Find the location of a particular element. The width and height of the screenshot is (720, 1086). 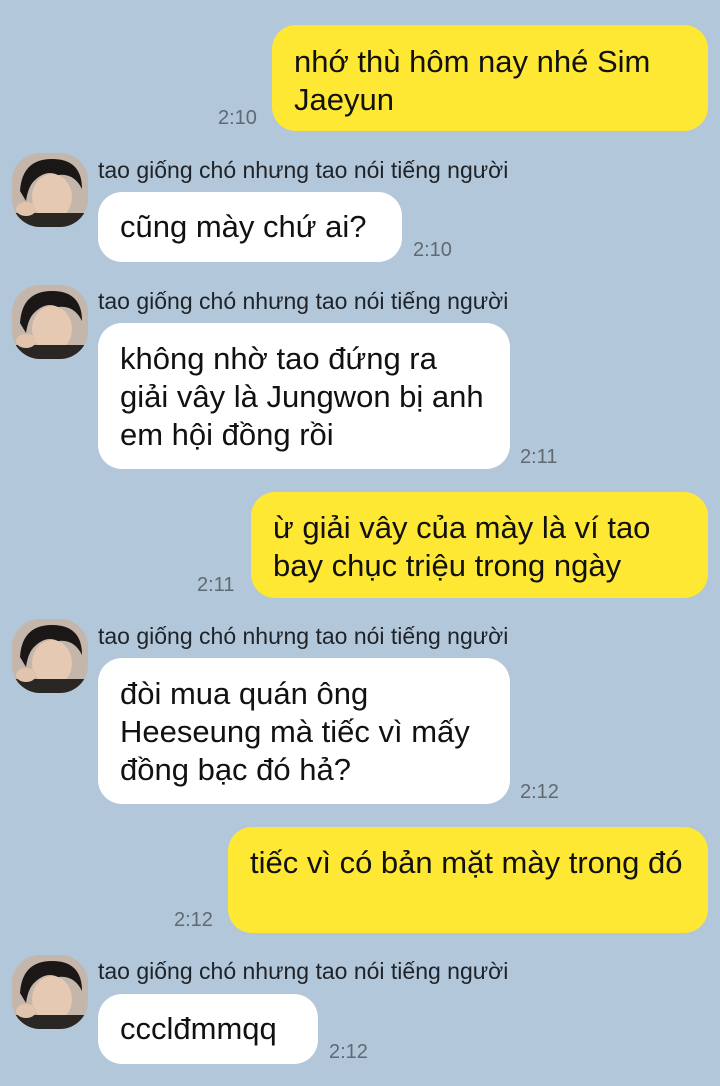

message-bubble-incoming: ccclđmmqq is located at coordinates (208, 1029).